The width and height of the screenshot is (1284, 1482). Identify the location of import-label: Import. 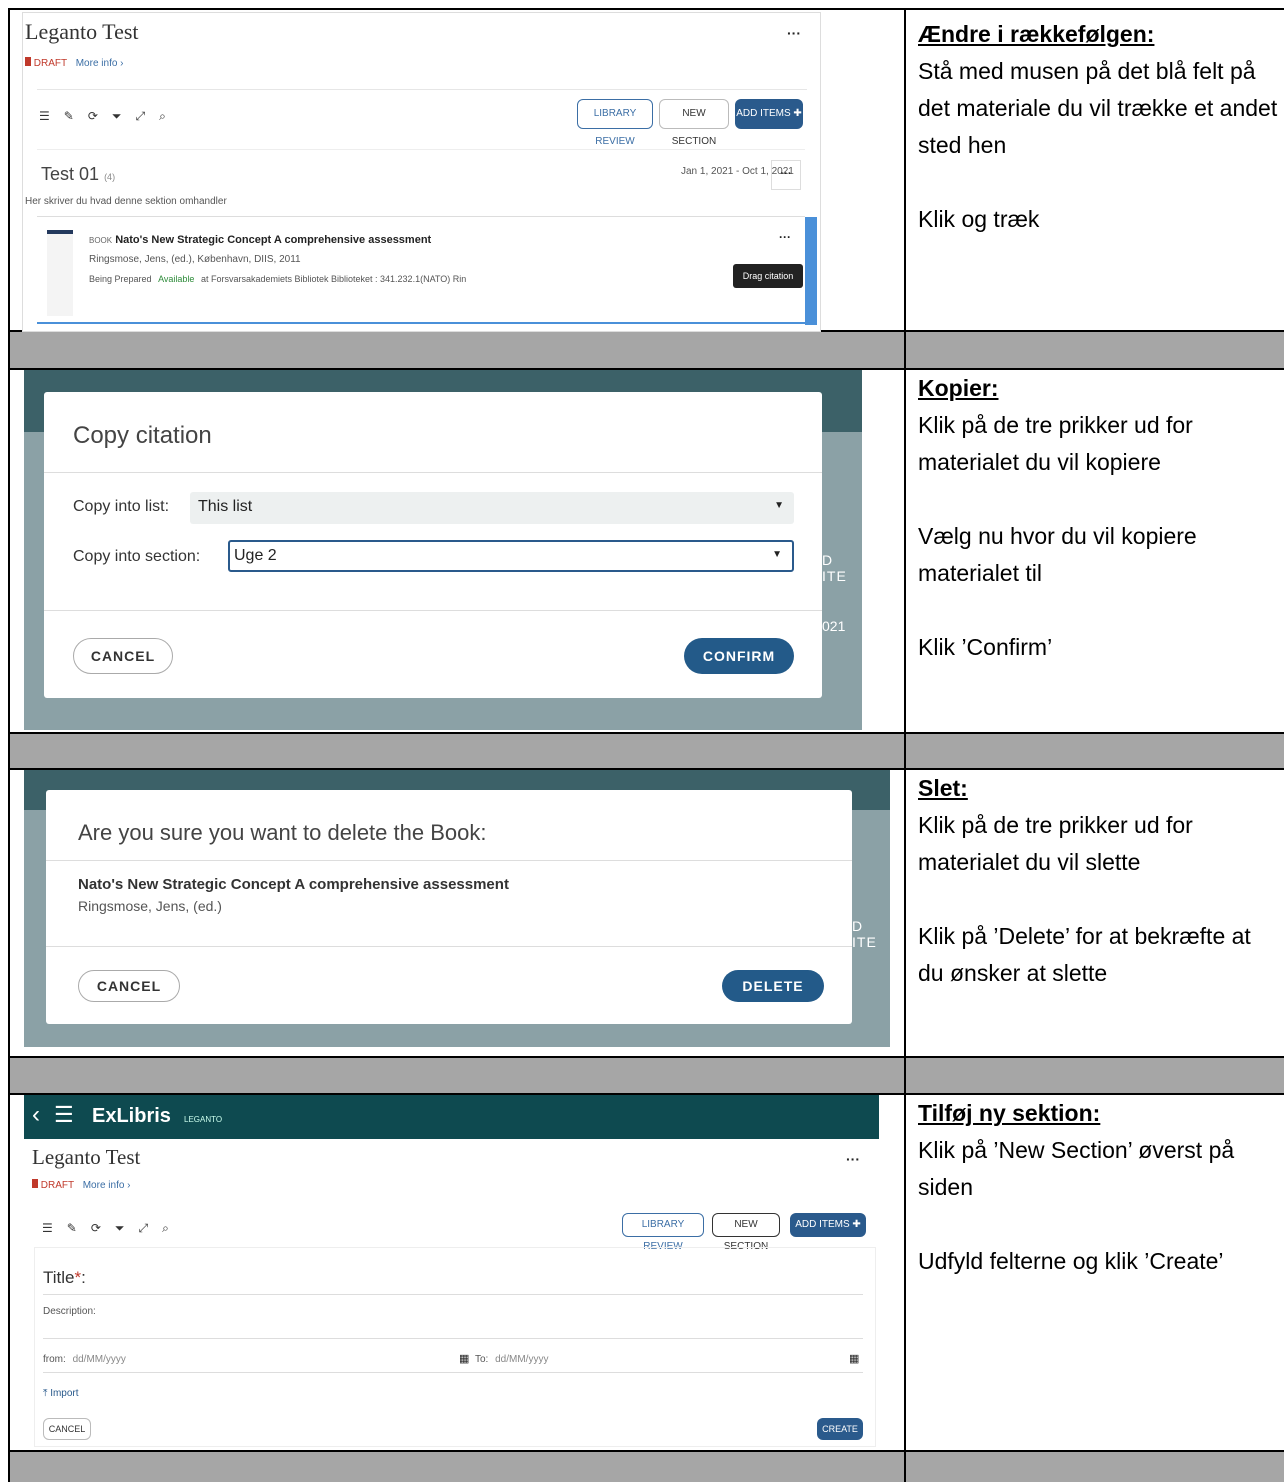
(64, 1393).